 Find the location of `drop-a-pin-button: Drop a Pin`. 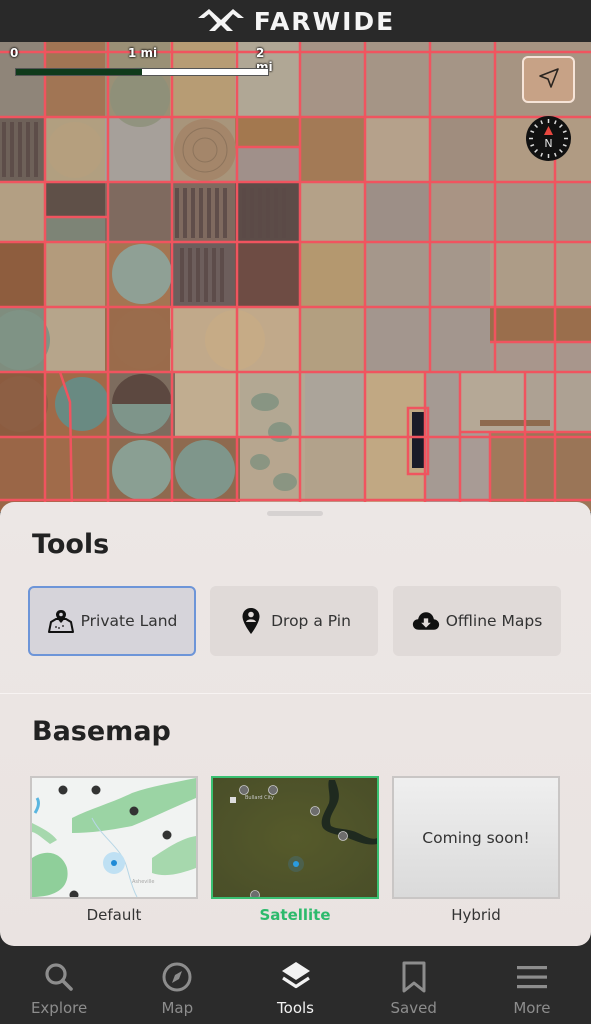

drop-a-pin-button: Drop a Pin is located at coordinates (294, 621).